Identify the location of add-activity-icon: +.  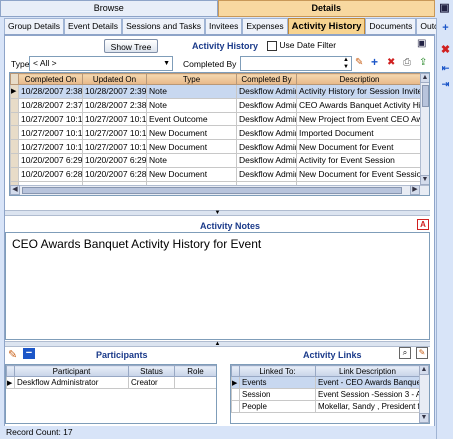
(374, 62).